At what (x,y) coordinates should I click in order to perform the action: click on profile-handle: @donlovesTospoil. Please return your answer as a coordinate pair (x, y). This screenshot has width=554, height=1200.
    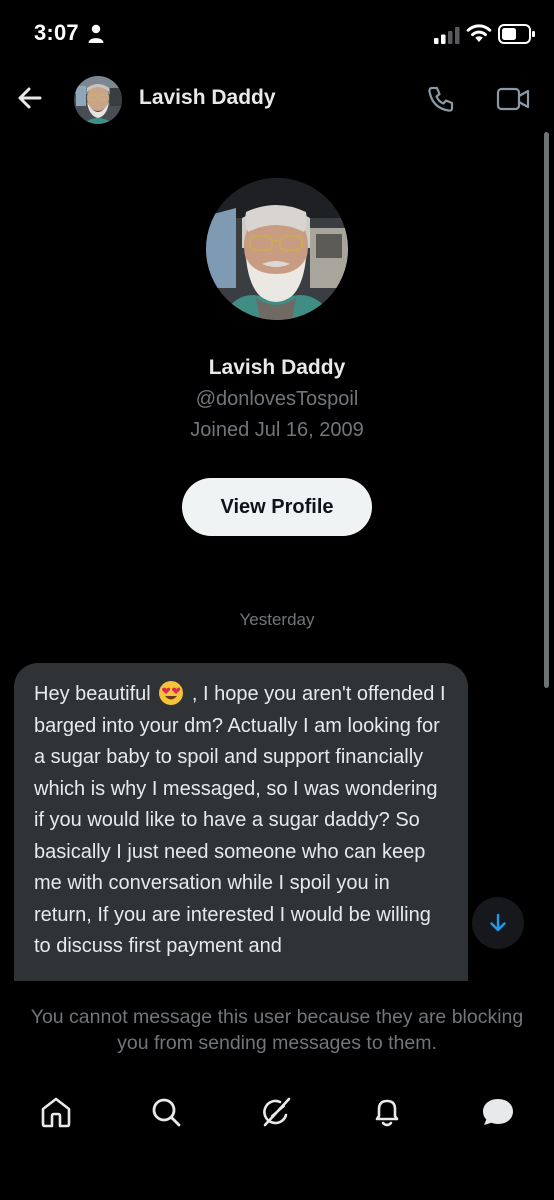
    Looking at the image, I should click on (277, 399).